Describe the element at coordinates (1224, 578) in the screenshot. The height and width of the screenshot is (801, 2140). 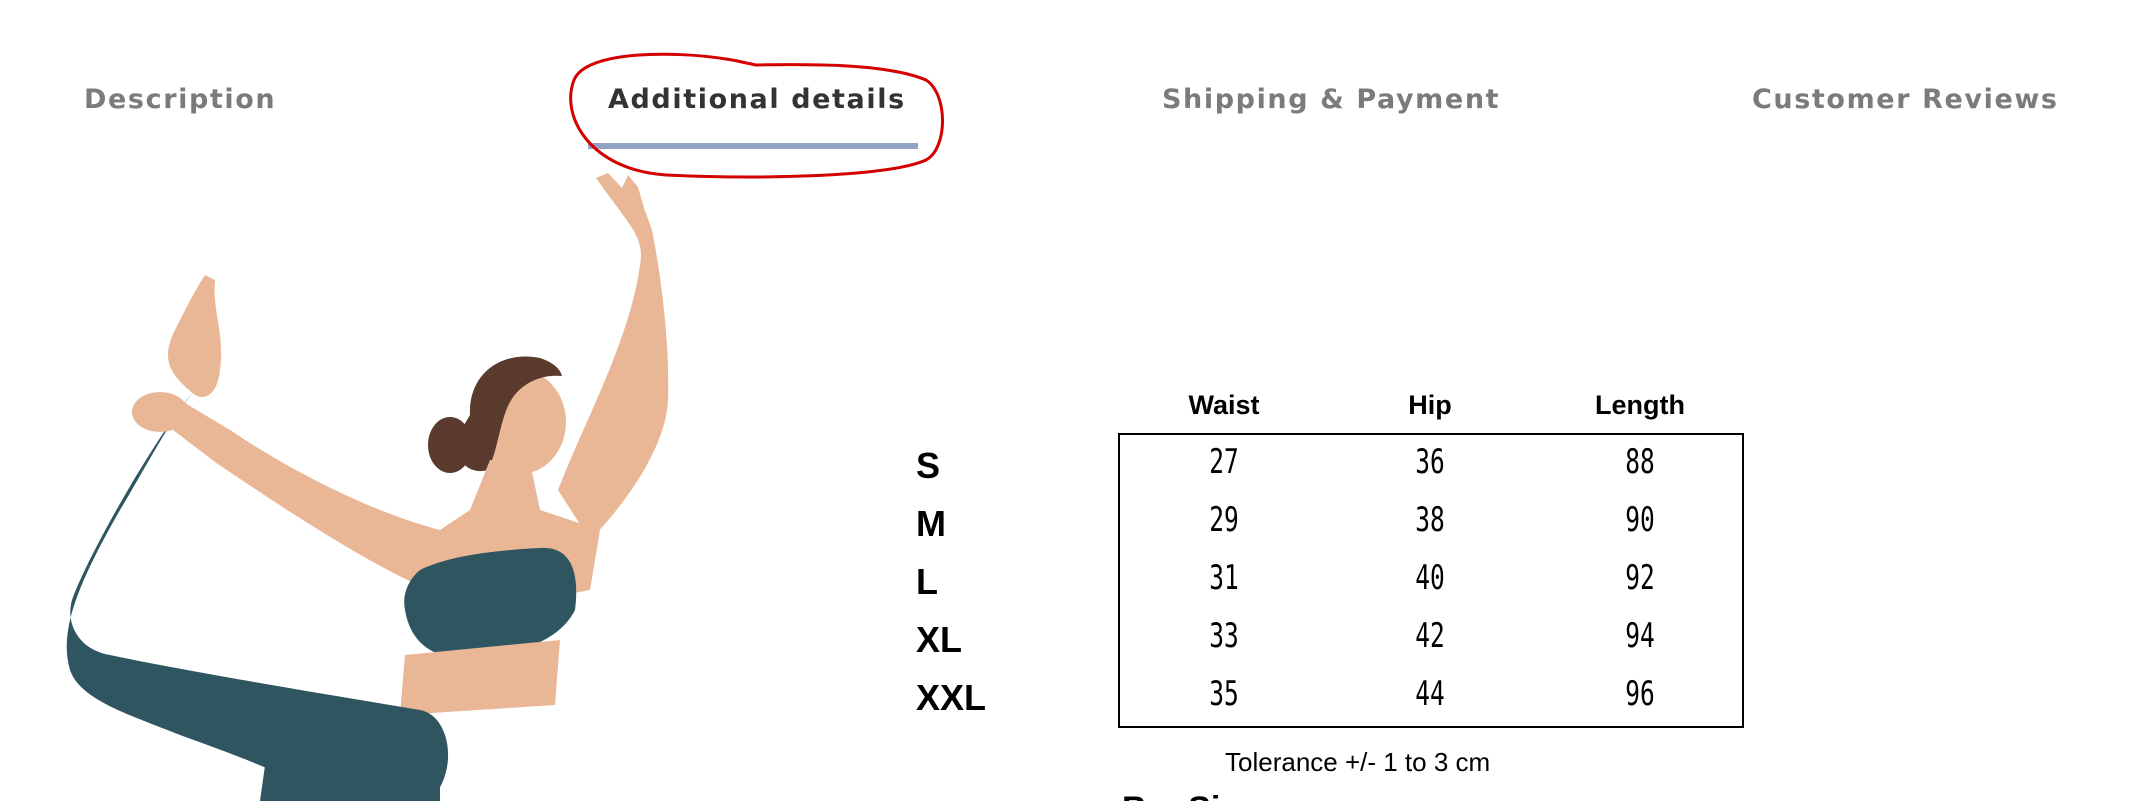
I see `cell-l-waist: 31` at that location.